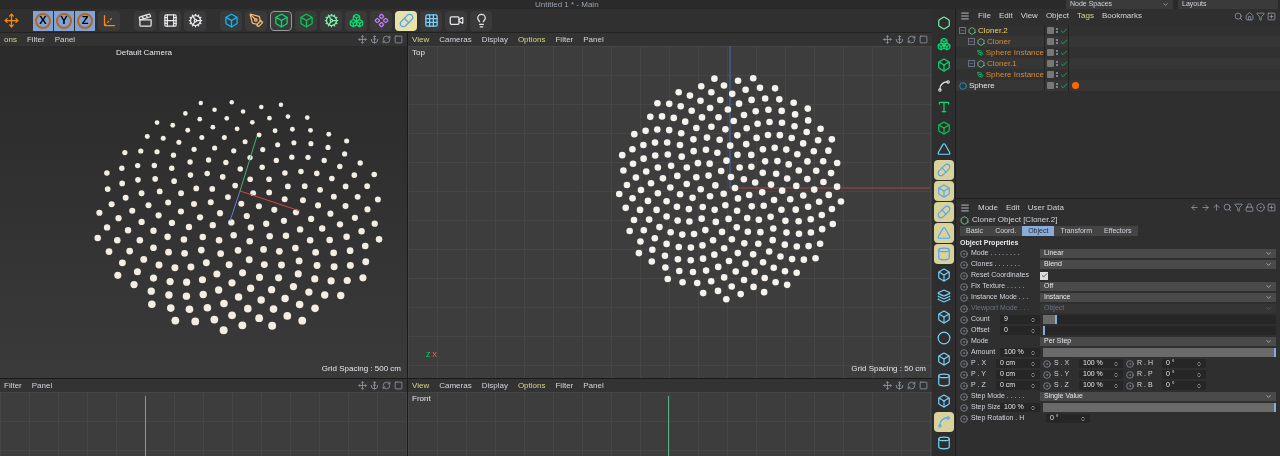 This screenshot has width=1280, height=456. What do you see at coordinates (1085, 16) in the screenshot?
I see `menu-item: Tags` at bounding box center [1085, 16].